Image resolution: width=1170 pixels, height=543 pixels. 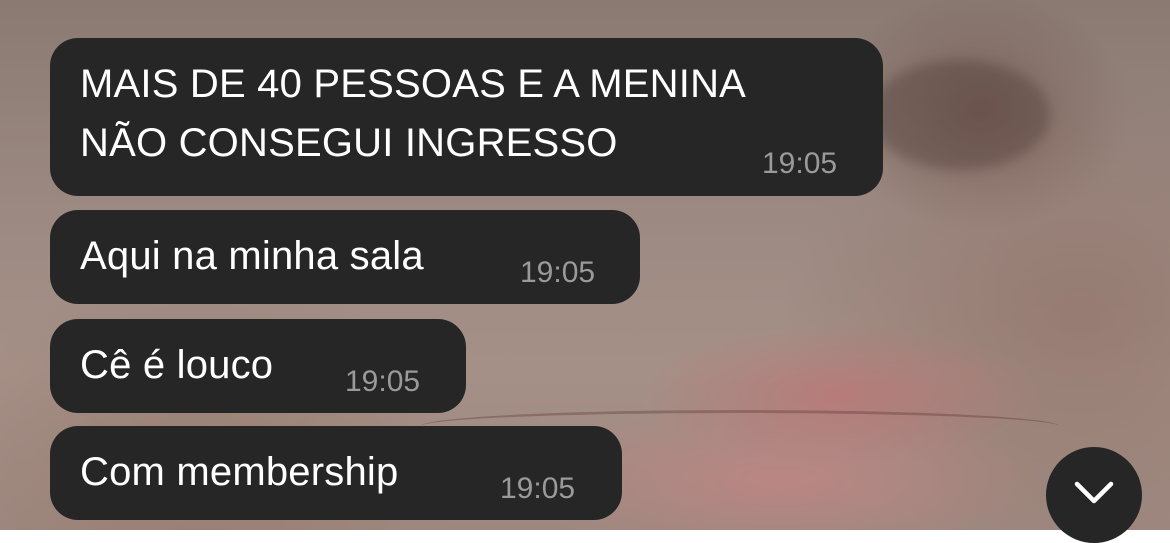 I want to click on message-text-line: MAIS DE 40 PESSOAS E A MENINA, so click(x=413, y=84).